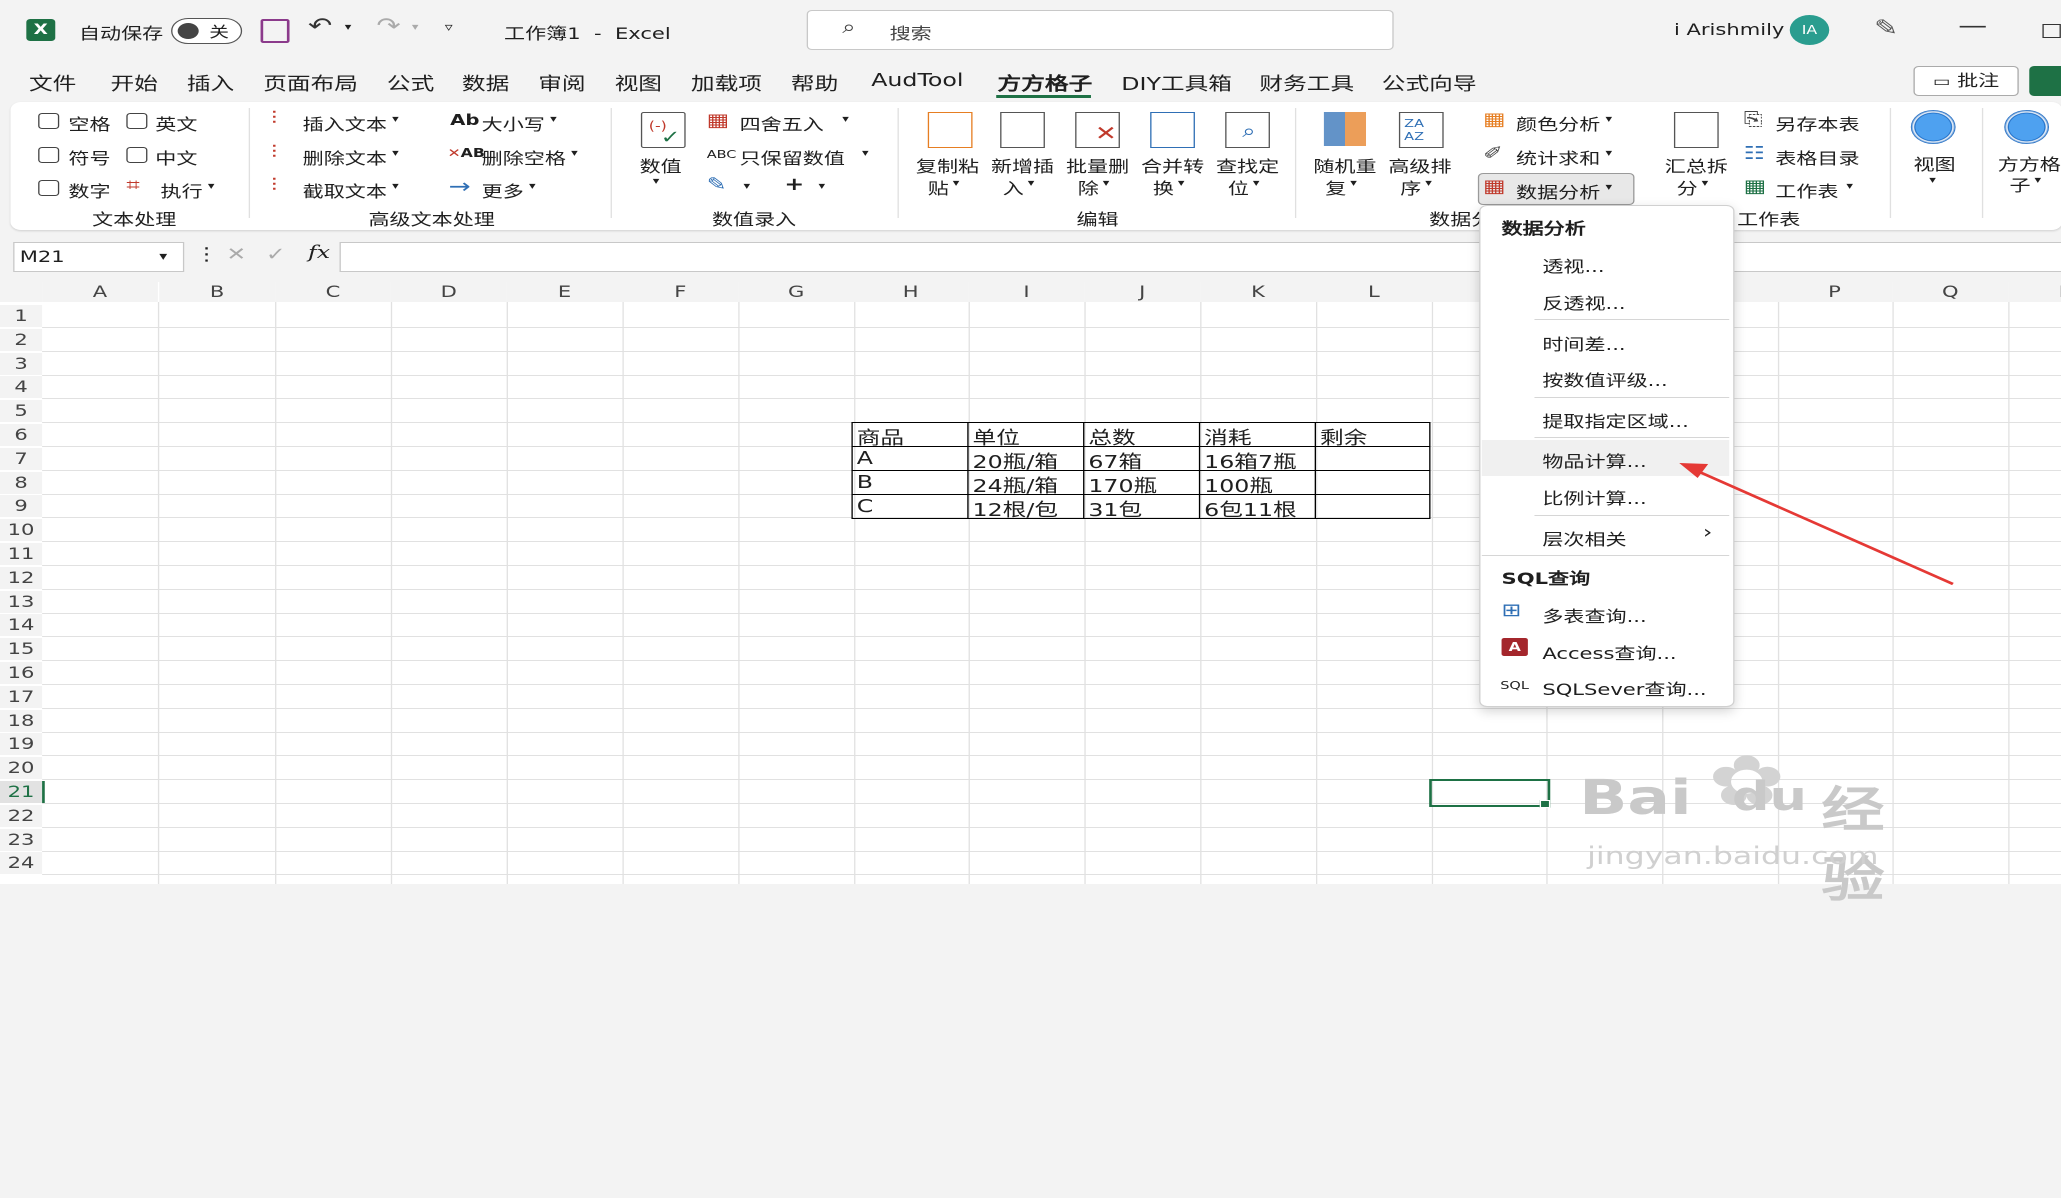 This screenshot has width=2061, height=1198. I want to click on tab-fangfanggezi: 方方格子, so click(1045, 83).